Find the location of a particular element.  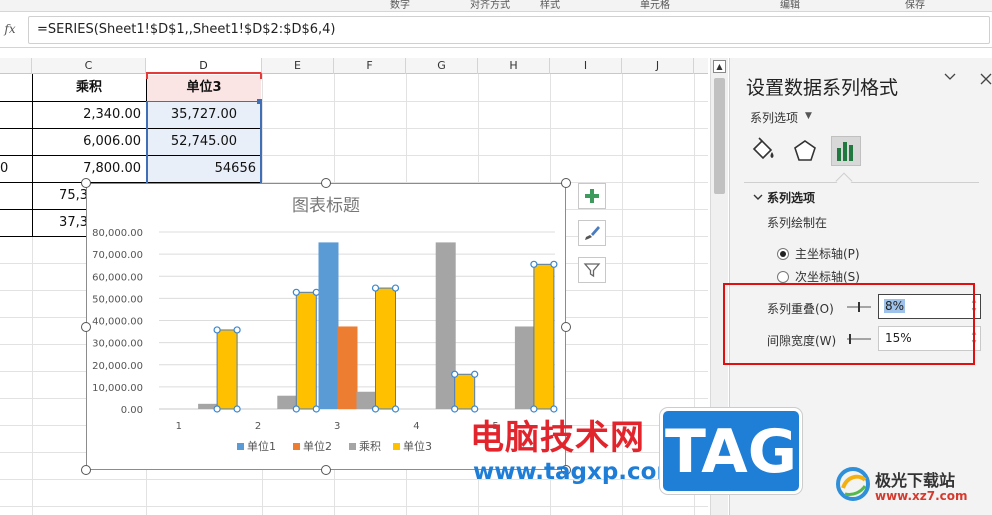

cell-c3: 6,006.00 is located at coordinates (89, 142).